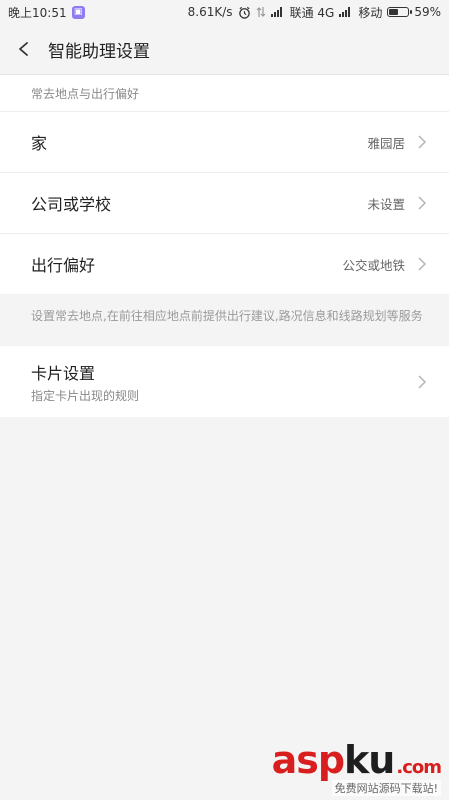 The width and height of the screenshot is (449, 800). What do you see at coordinates (99, 51) in the screenshot?
I see `page-title: 智能助理设置` at bounding box center [99, 51].